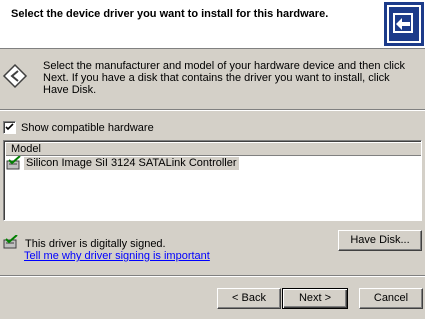  I want to click on show-compatible-label: Show compatible hardware, so click(87, 127).